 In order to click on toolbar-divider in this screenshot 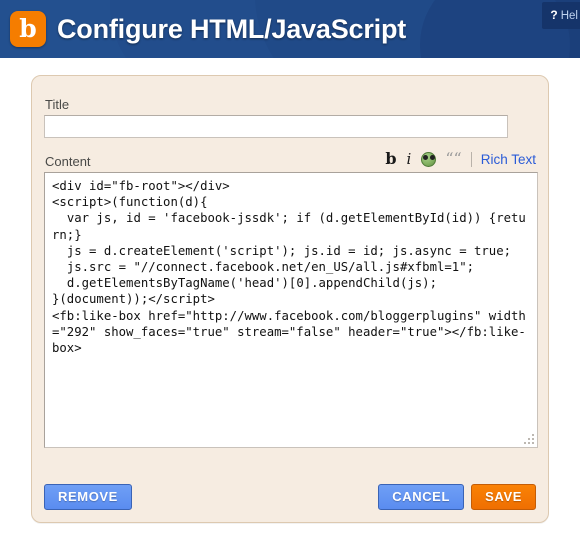, I will do `click(471, 159)`.